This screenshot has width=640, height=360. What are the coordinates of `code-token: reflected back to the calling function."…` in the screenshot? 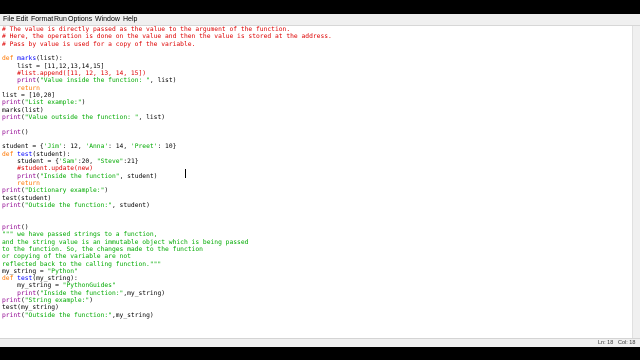 It's located at (82, 264).